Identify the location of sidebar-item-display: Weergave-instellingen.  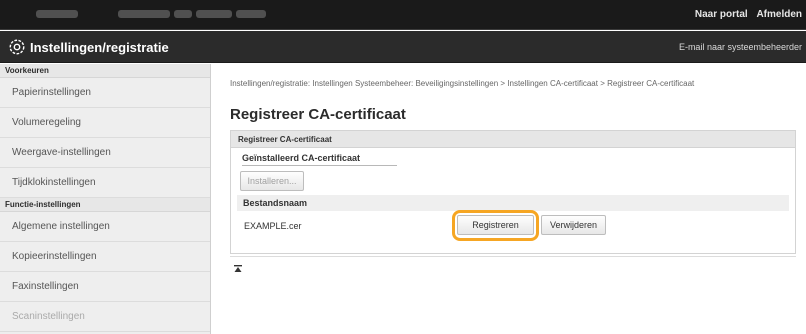
(105, 153).